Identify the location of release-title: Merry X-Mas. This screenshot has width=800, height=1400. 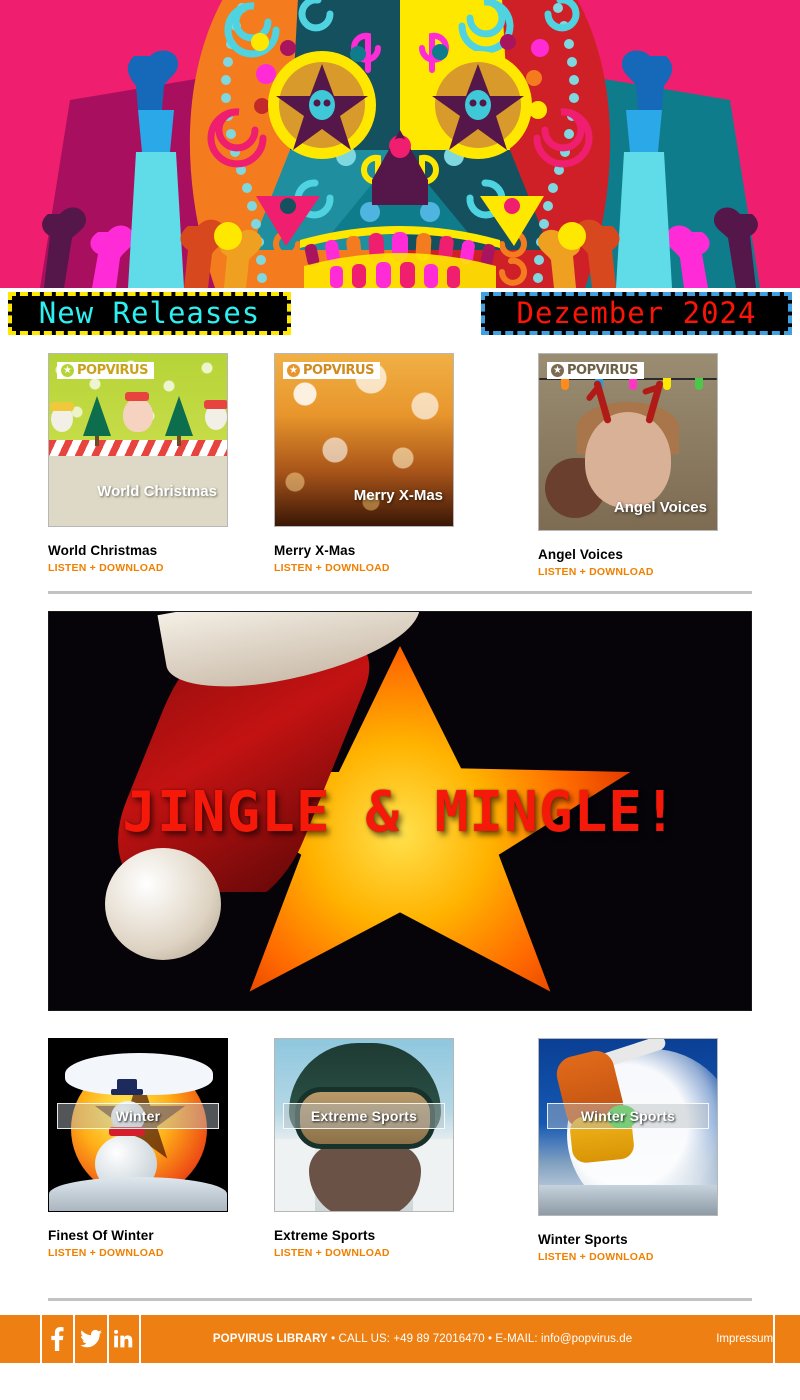
(315, 550).